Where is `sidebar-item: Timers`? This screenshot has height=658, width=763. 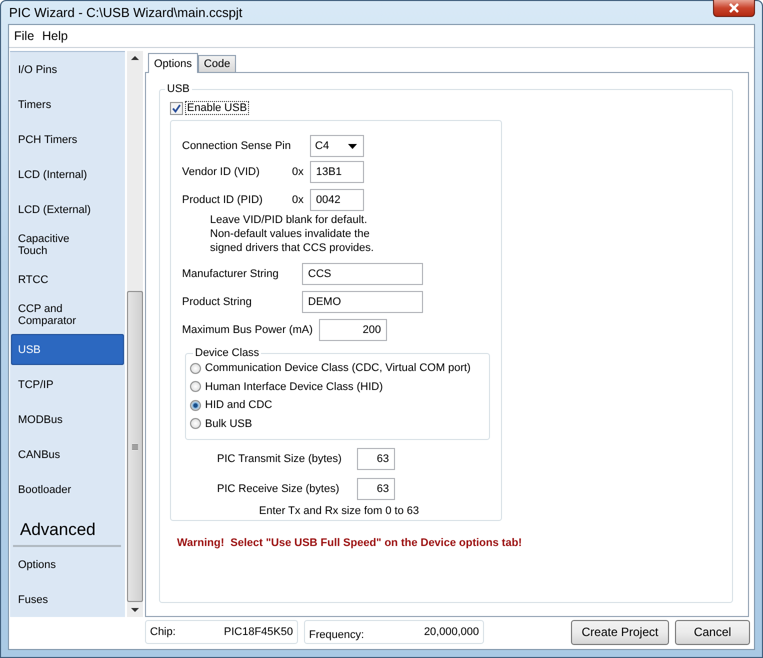 sidebar-item: Timers is located at coordinates (67, 104).